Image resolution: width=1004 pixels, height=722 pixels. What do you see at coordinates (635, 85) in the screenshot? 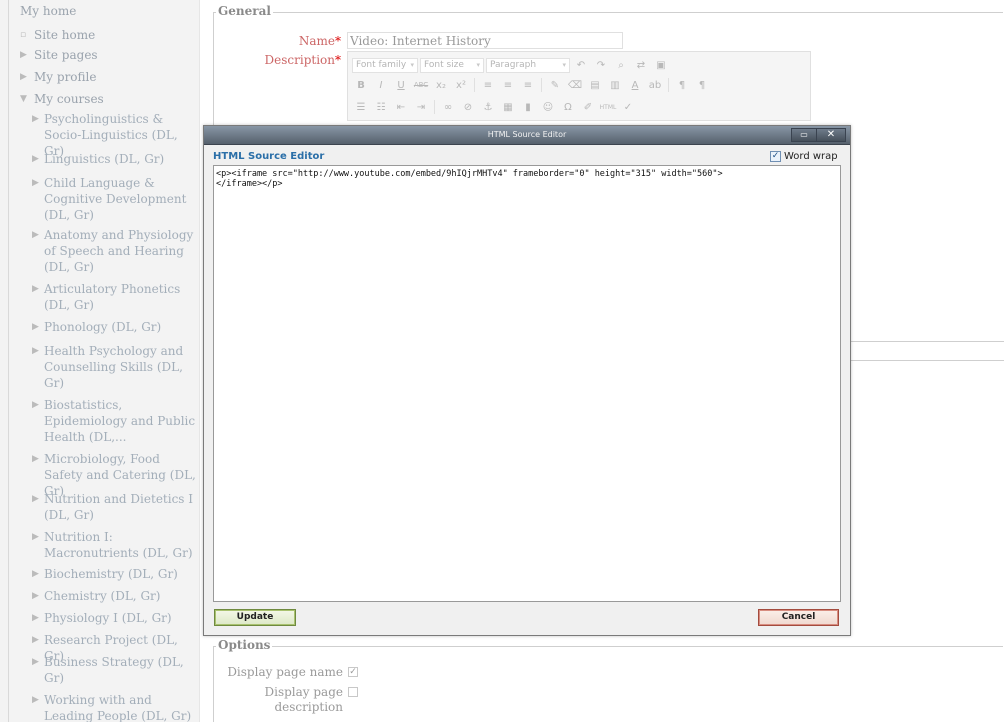
I see `text-color-icon: A` at bounding box center [635, 85].